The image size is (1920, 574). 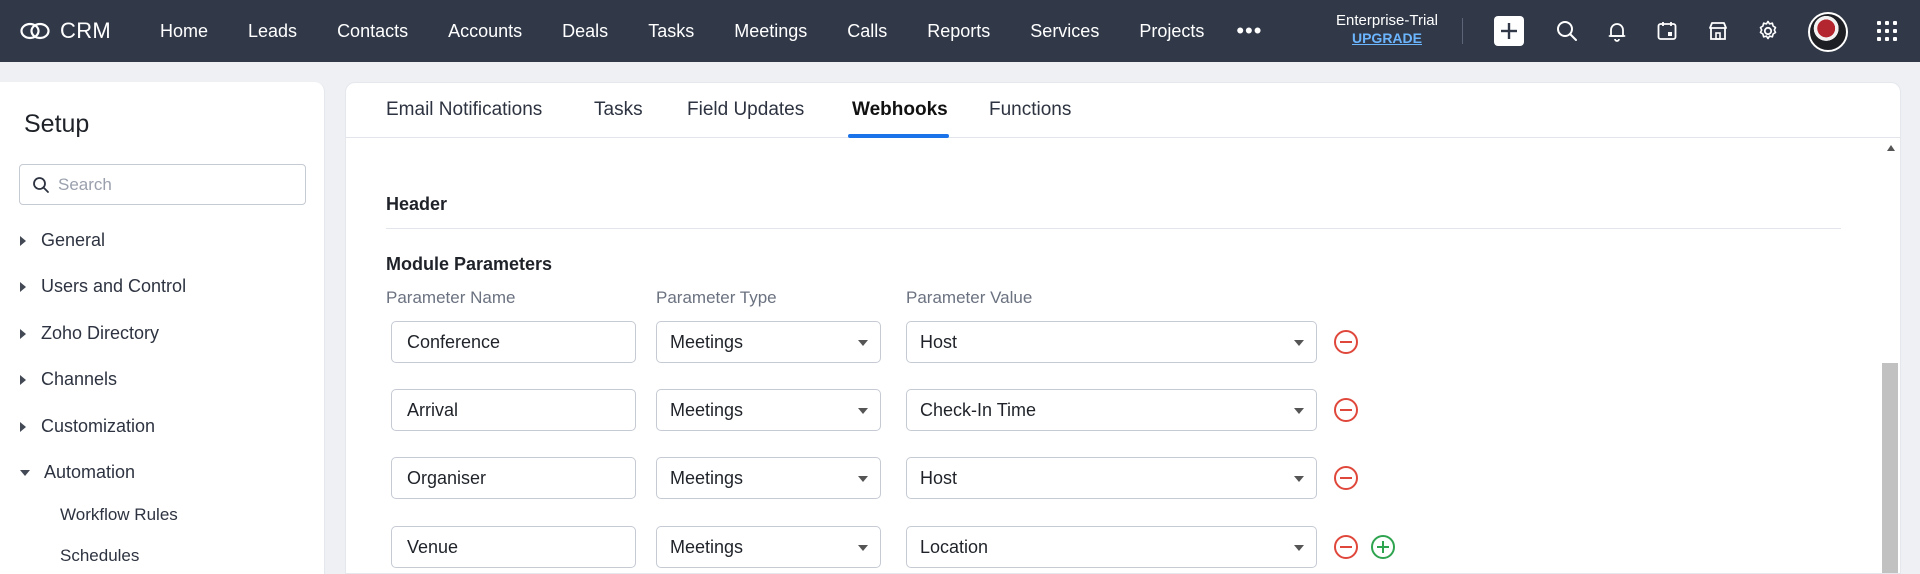 What do you see at coordinates (73, 240) in the screenshot?
I see `sidebar-item-label: General` at bounding box center [73, 240].